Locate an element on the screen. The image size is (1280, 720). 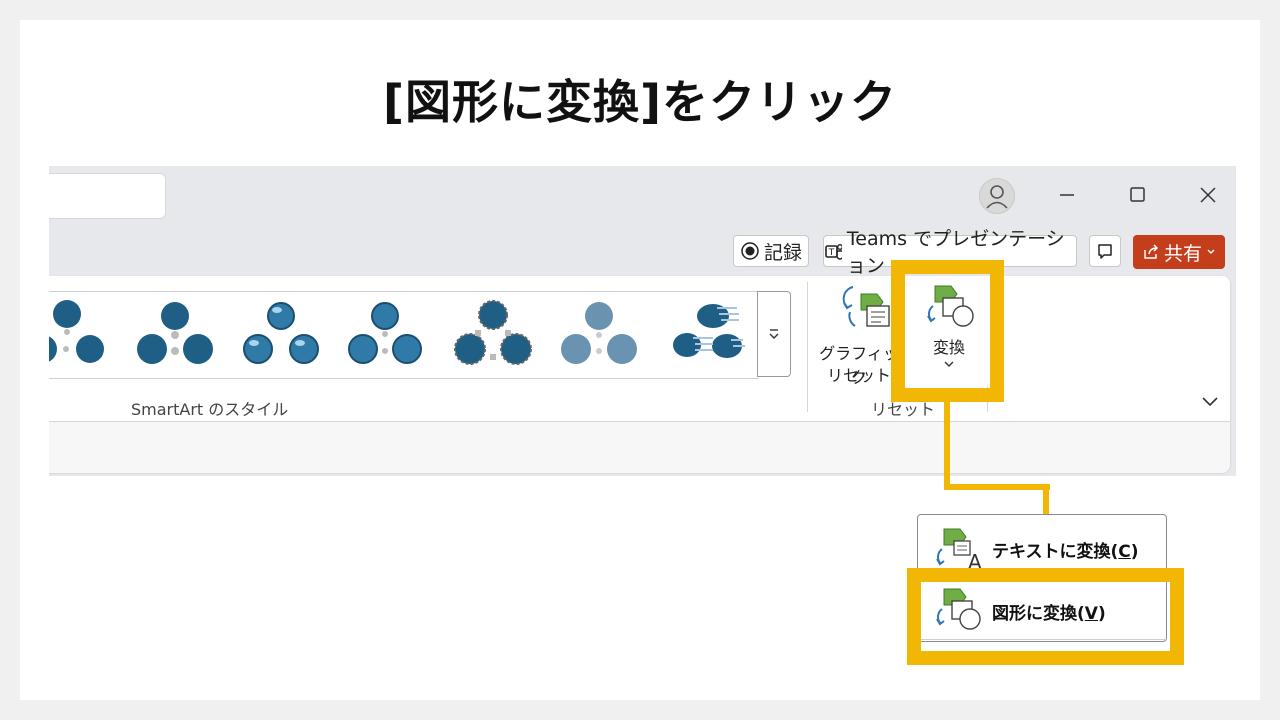
comment-icon is located at coordinates (1105, 251).